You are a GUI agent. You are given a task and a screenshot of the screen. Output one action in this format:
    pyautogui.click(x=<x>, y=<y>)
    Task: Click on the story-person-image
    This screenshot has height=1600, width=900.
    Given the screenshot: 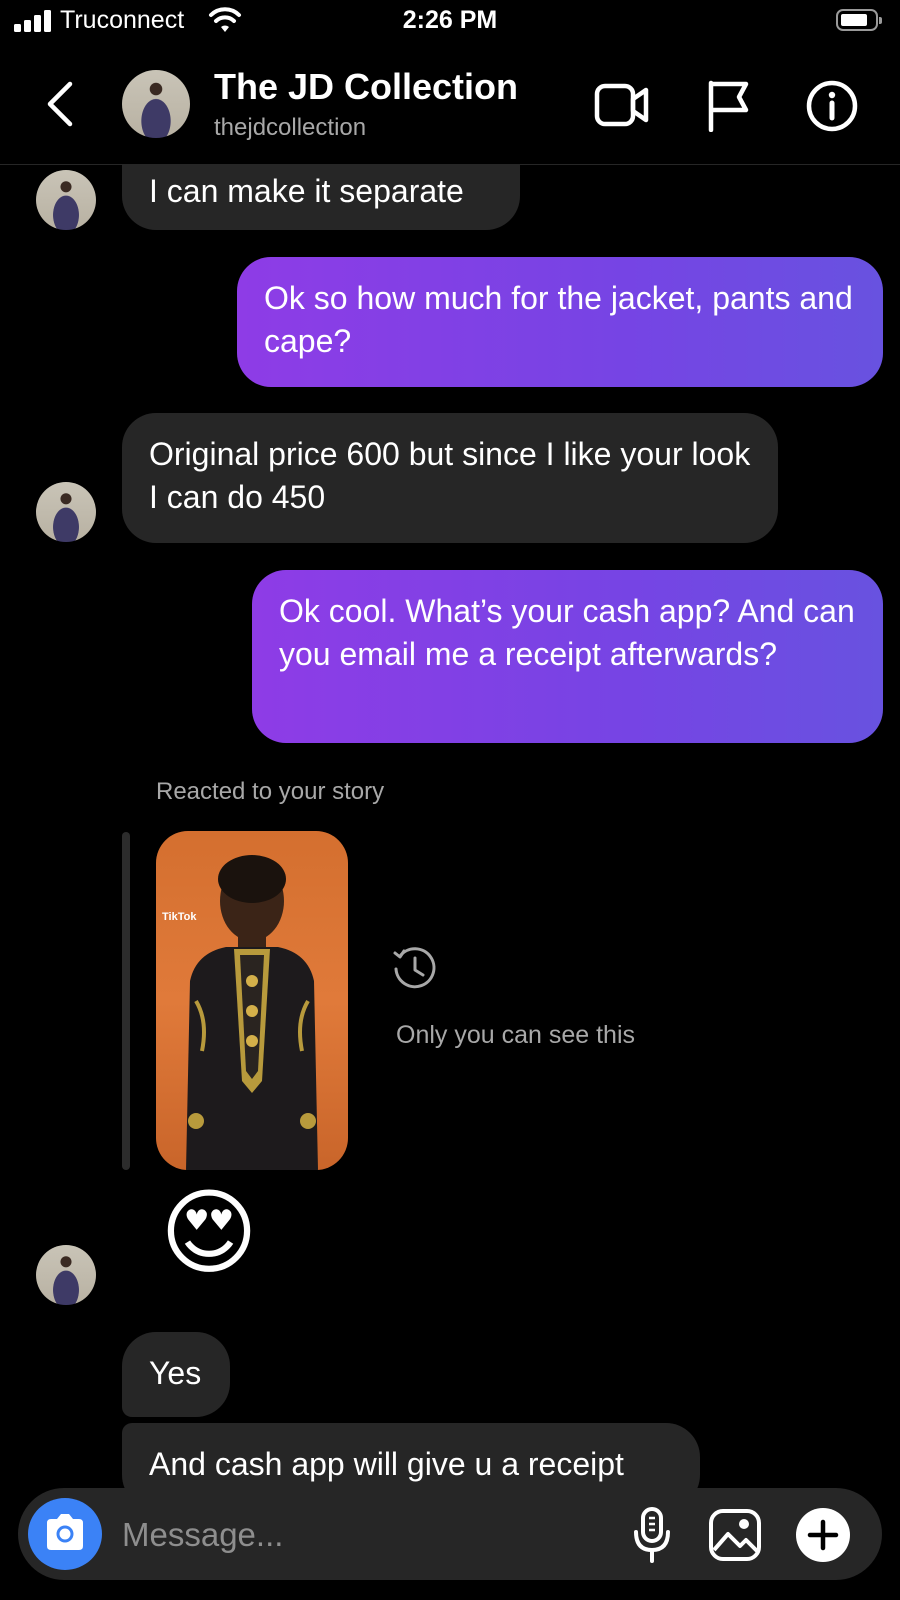 What is the action you would take?
    pyautogui.click(x=252, y=1012)
    